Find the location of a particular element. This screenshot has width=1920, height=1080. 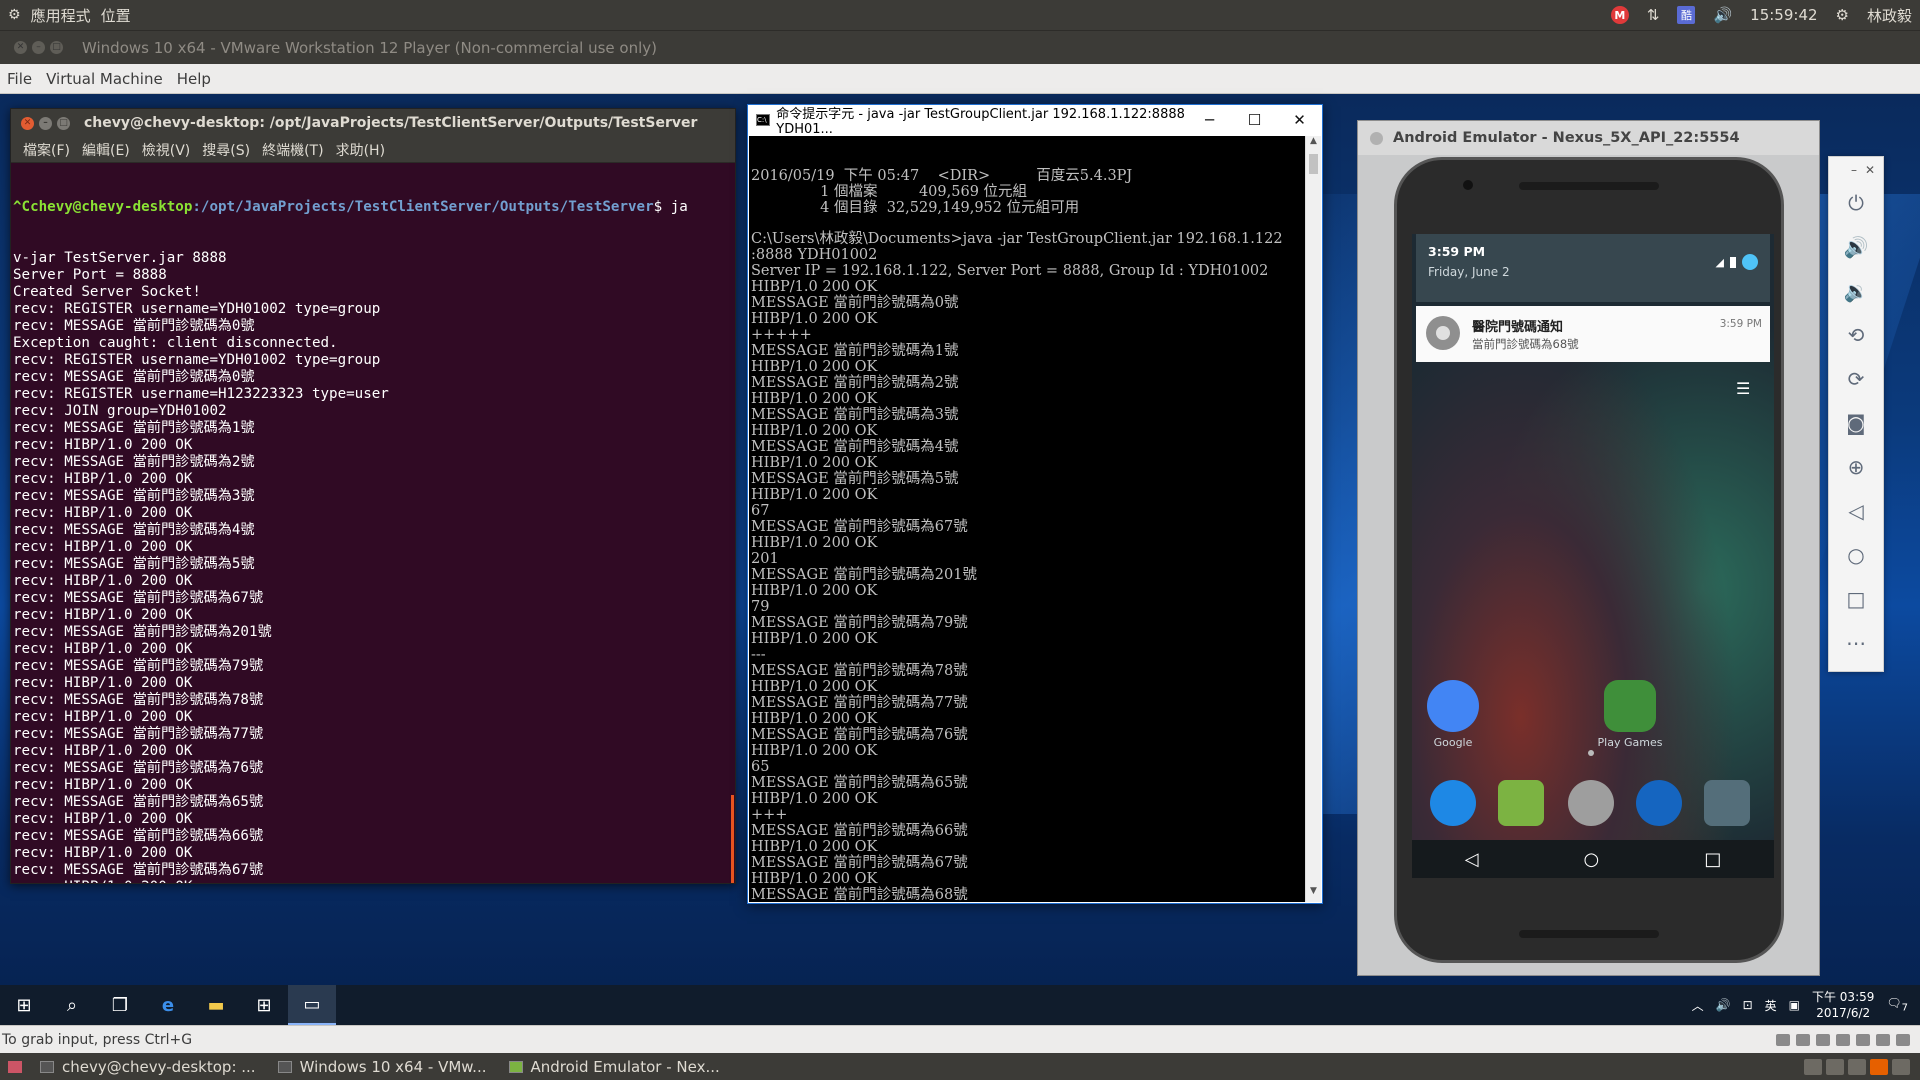

account-icon is located at coordinates (1750, 262).